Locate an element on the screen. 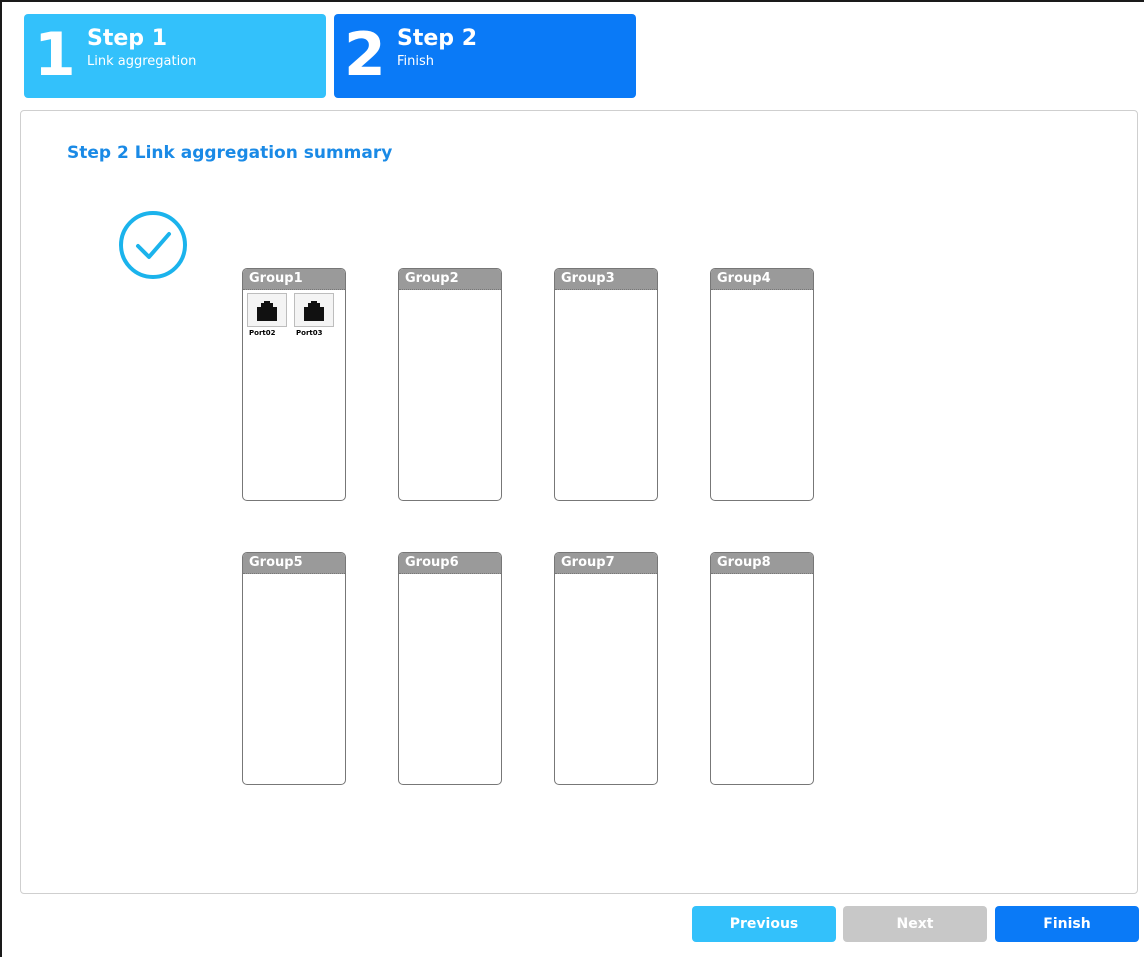 This screenshot has height=957, width=1146. group-header: Group2 is located at coordinates (450, 279).